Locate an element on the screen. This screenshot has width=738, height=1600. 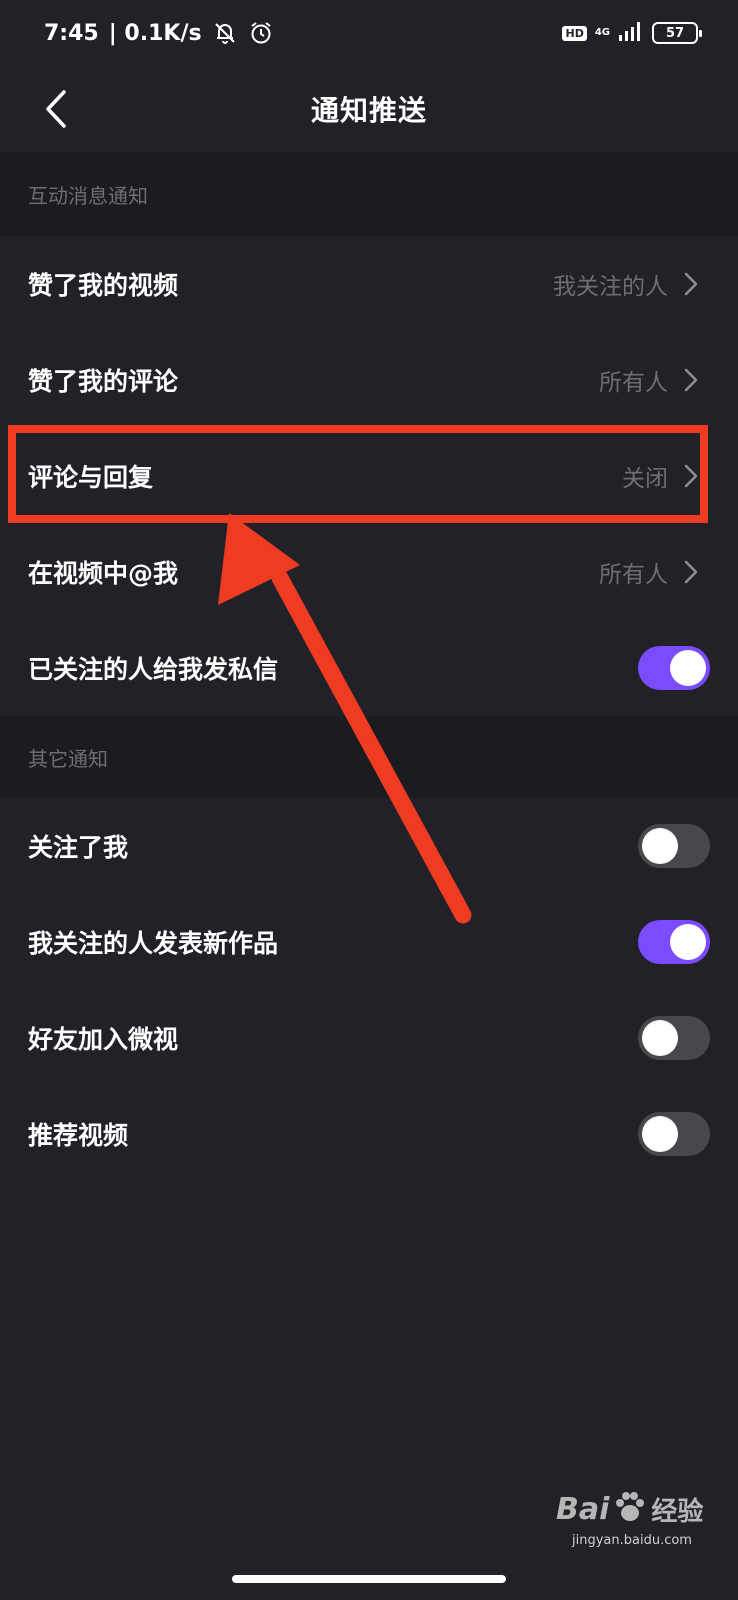
status-right: HD 4G 57 is located at coordinates (632, 33).